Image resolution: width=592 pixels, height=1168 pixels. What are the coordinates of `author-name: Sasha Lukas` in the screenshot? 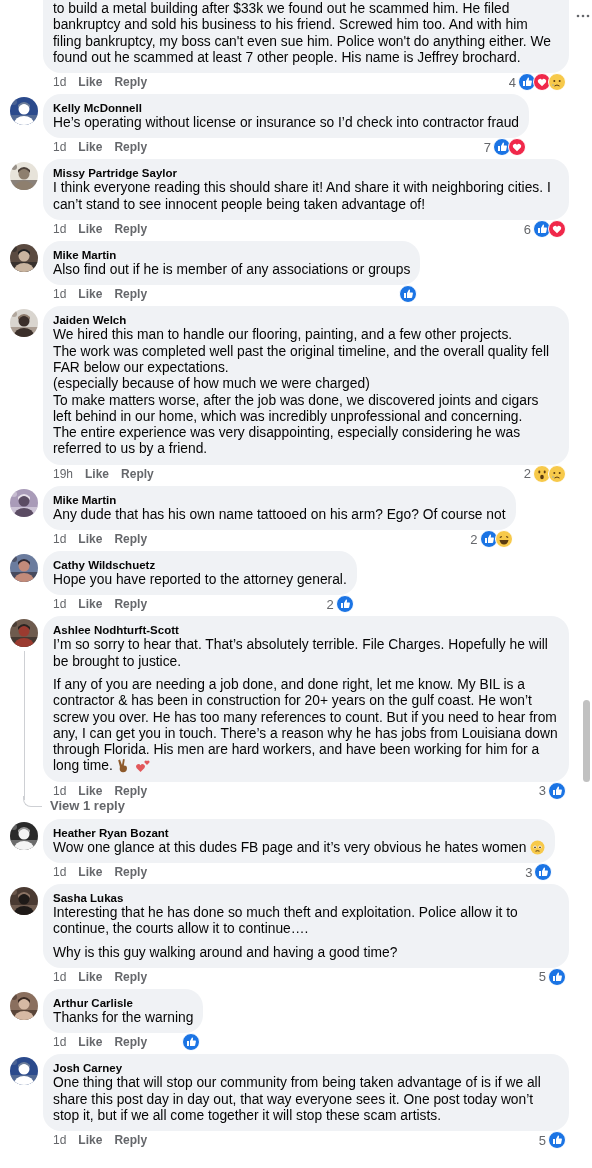 It's located at (306, 898).